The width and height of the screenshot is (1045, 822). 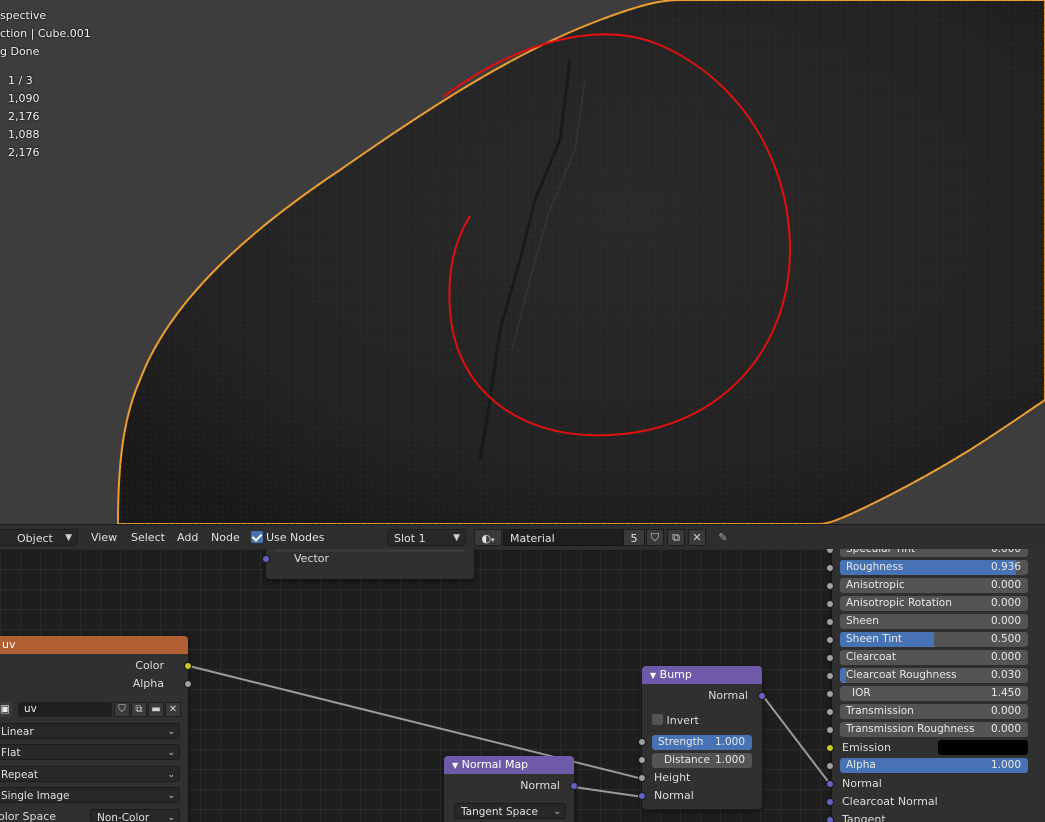 What do you see at coordinates (934, 585) in the screenshot?
I see `bsdf-field: Anisotropic 0.000` at bounding box center [934, 585].